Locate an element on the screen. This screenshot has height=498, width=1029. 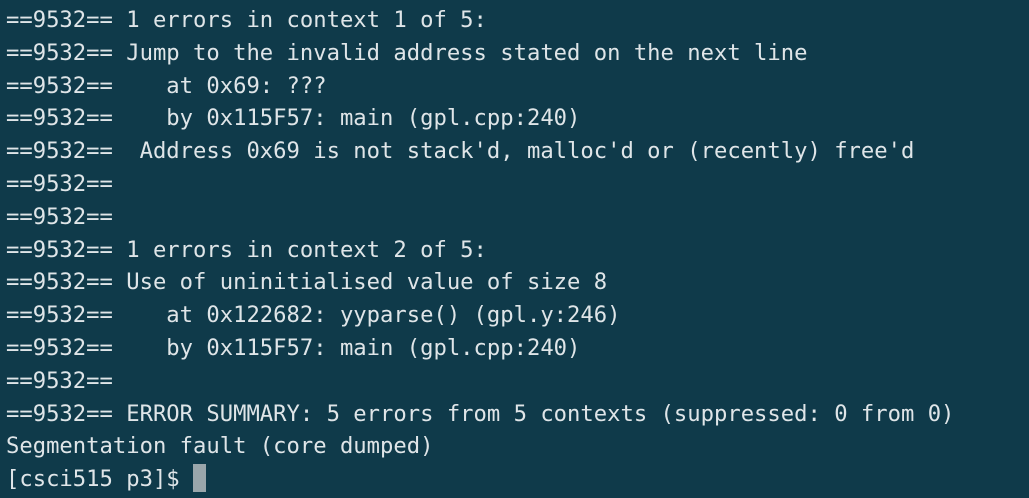
output-line: ==9532== at 0x69: ??? is located at coordinates (166, 85).